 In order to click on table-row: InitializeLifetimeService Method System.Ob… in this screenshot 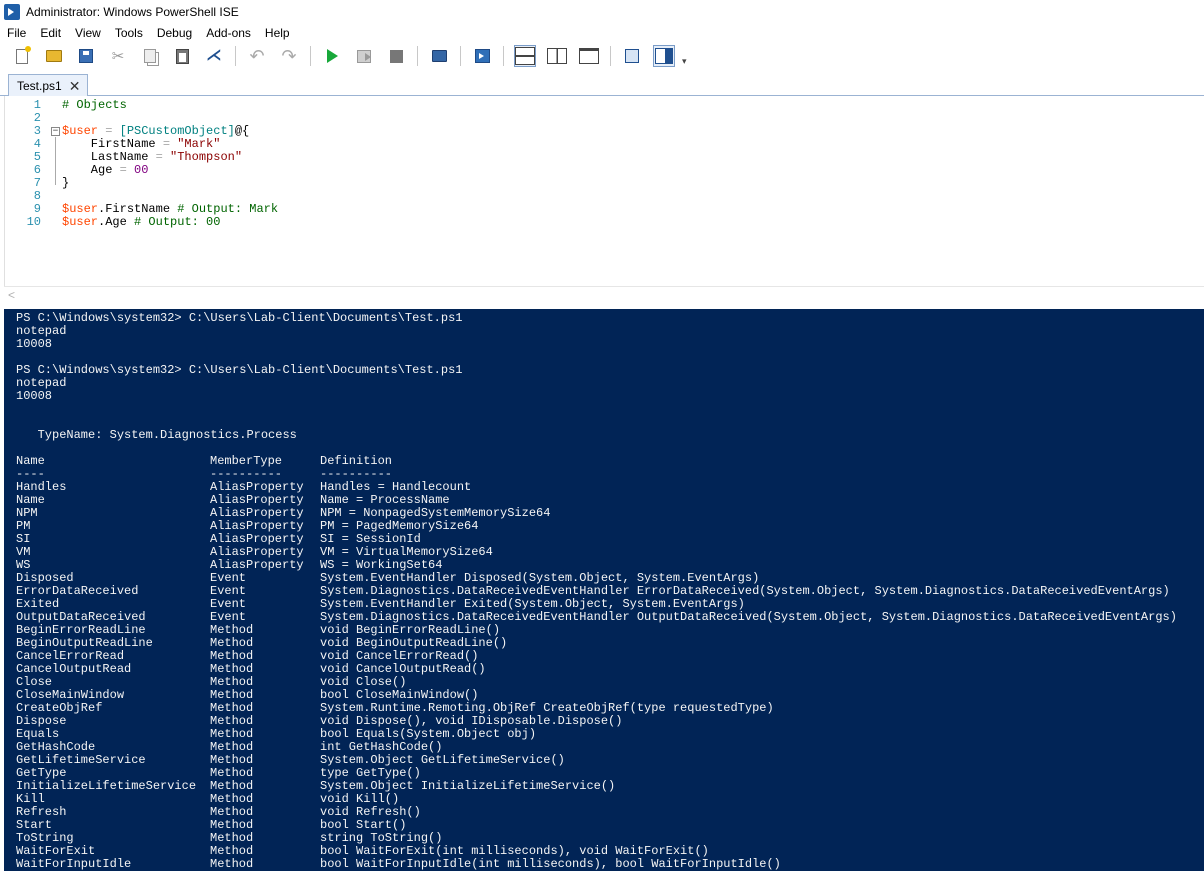, I will do `click(604, 786)`.